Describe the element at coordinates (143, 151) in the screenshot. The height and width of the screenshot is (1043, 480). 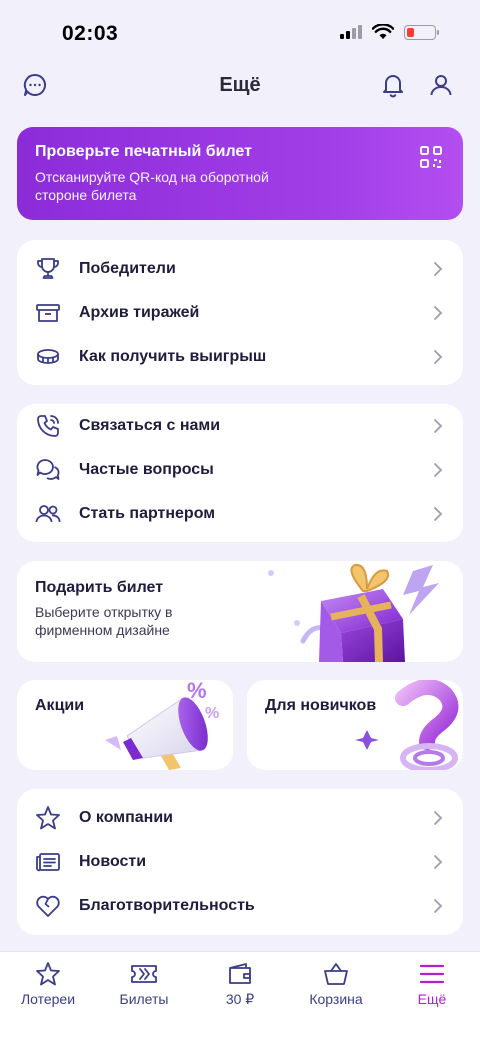
I see `banner-title: Проверьте печатный билет` at that location.